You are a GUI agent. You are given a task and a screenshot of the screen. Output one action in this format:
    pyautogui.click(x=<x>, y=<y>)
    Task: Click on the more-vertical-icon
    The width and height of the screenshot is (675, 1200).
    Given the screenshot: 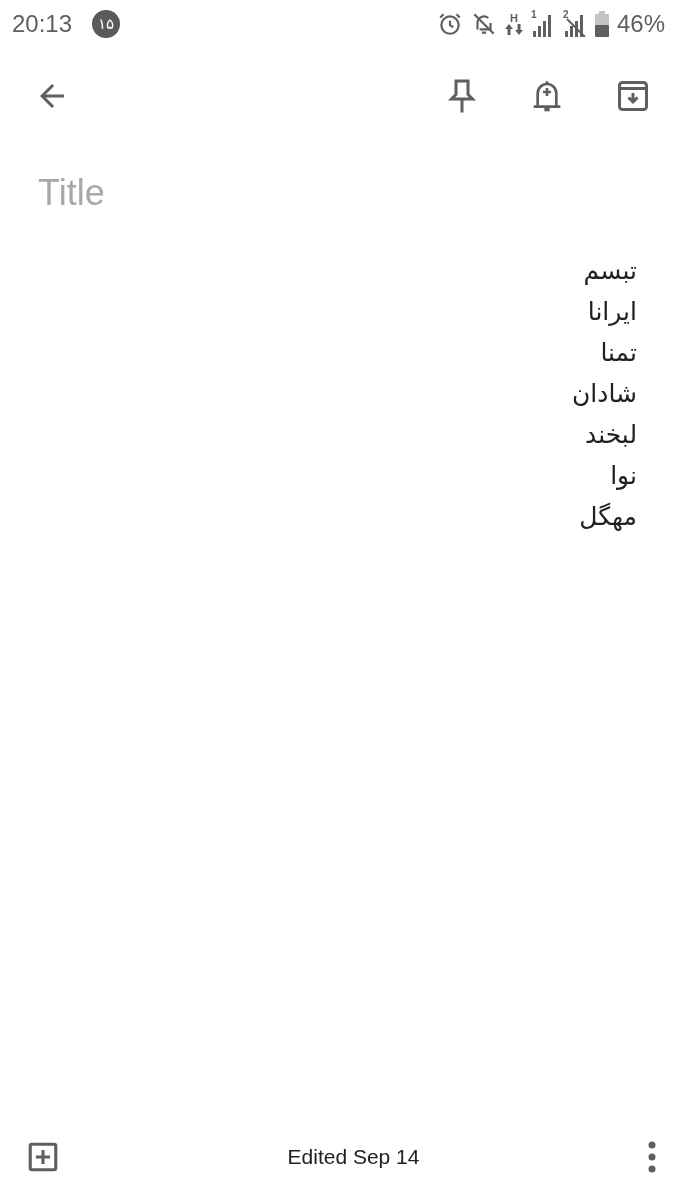 What is the action you would take?
    pyautogui.click(x=652, y=1157)
    